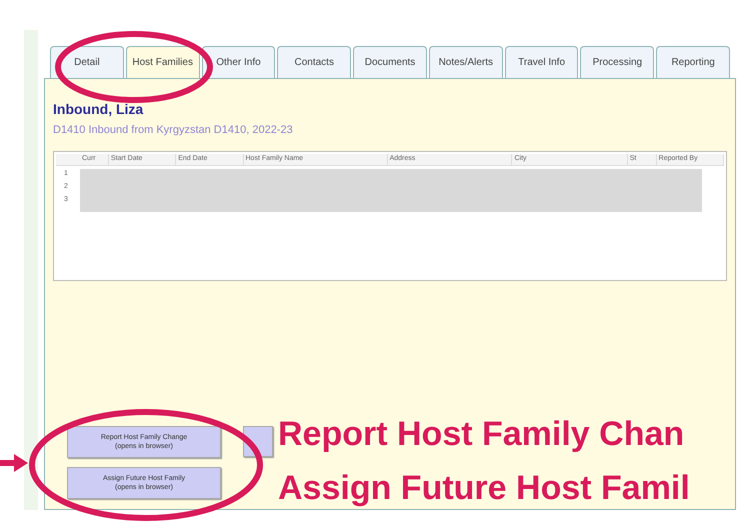 This screenshot has width=746, height=524. I want to click on tab: Contacts, so click(314, 62).